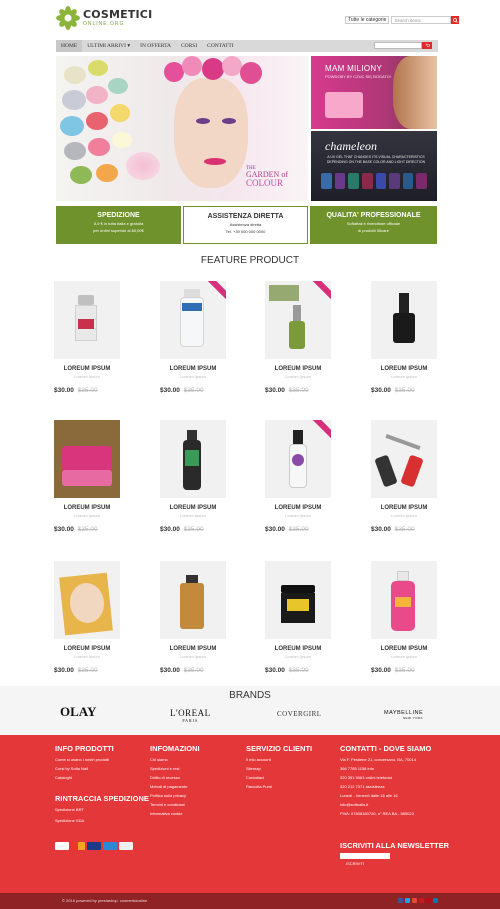 This screenshot has width=500, height=909. Describe the element at coordinates (175, 795) in the screenshot. I see `footer-link: Politica sulla privacy` at that location.